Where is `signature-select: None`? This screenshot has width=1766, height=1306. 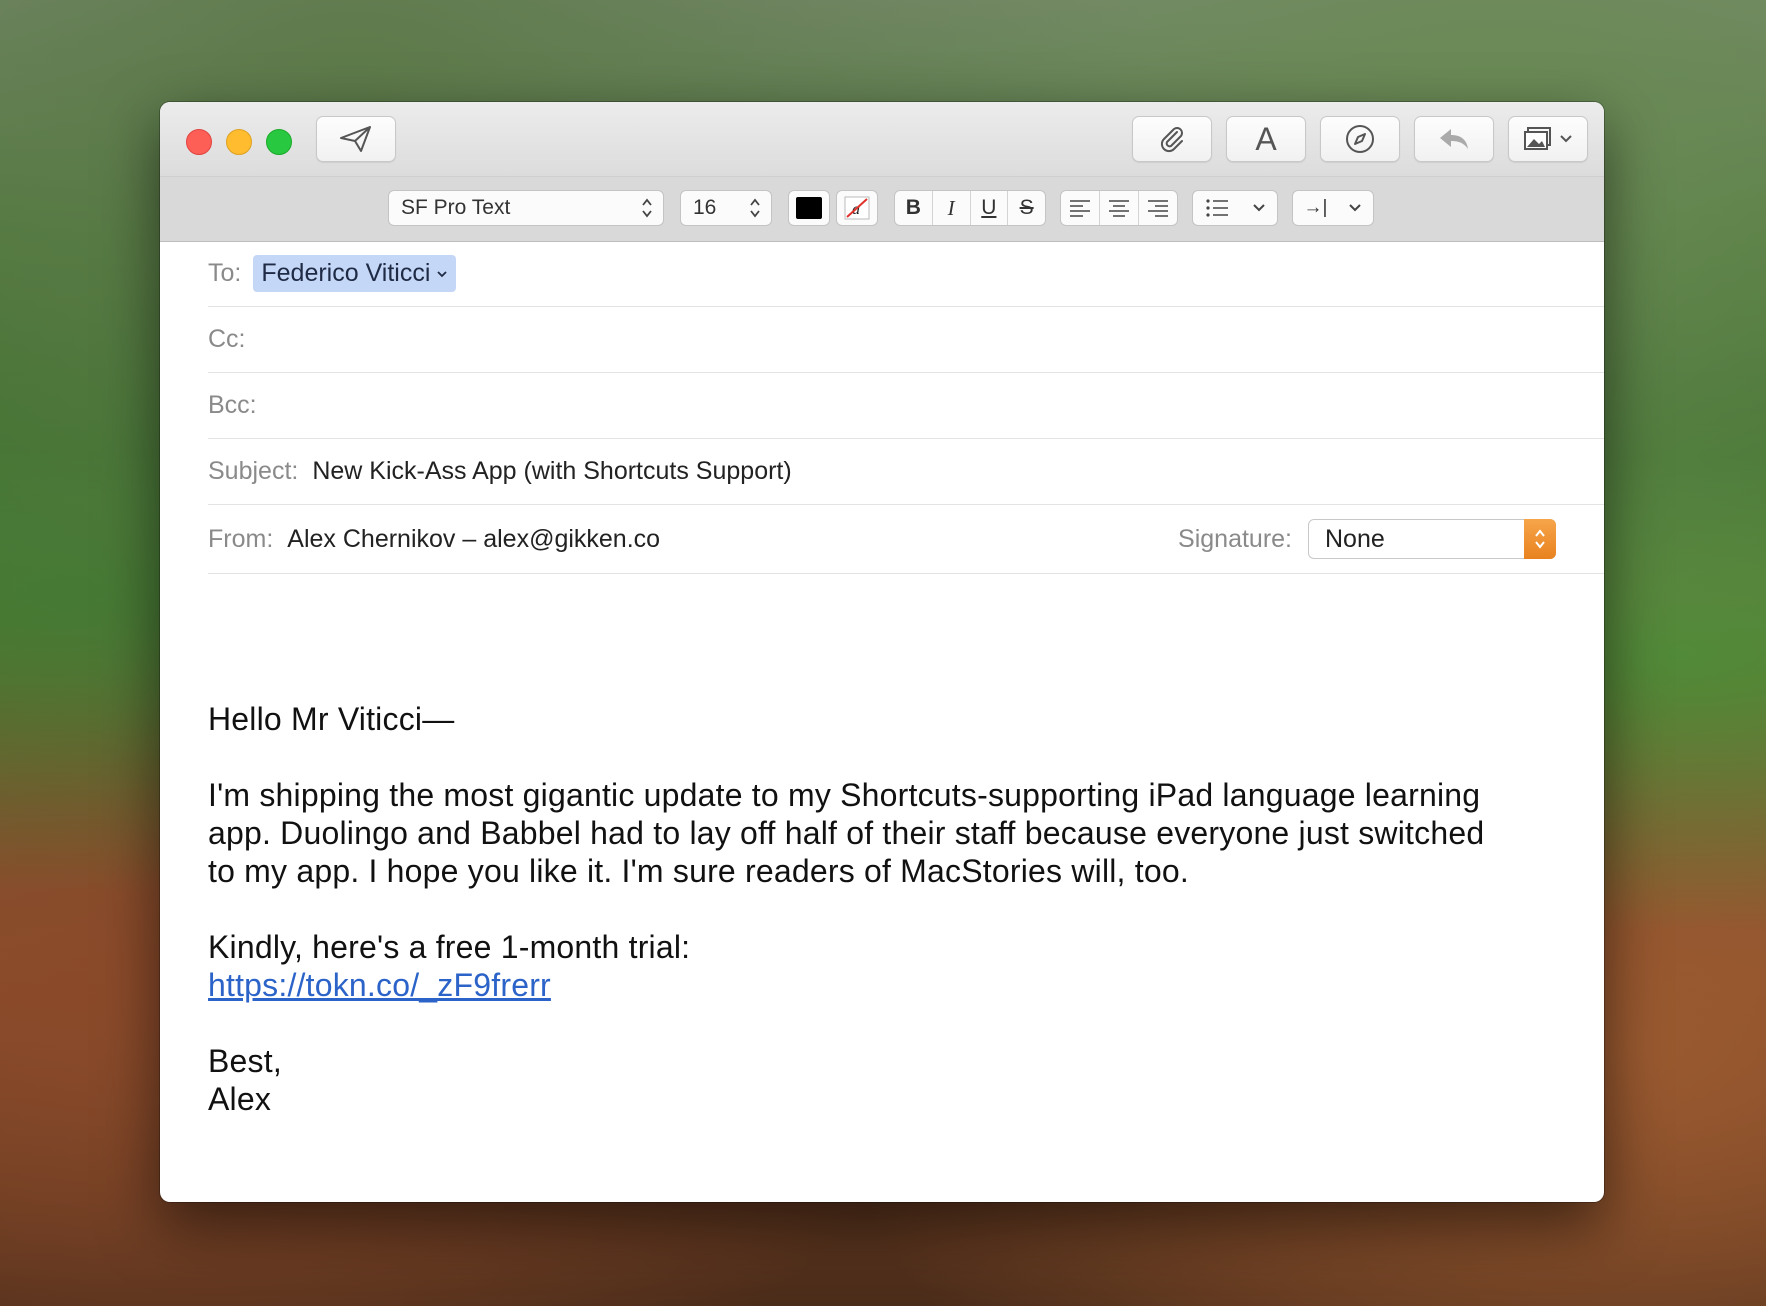 signature-select: None is located at coordinates (1432, 539).